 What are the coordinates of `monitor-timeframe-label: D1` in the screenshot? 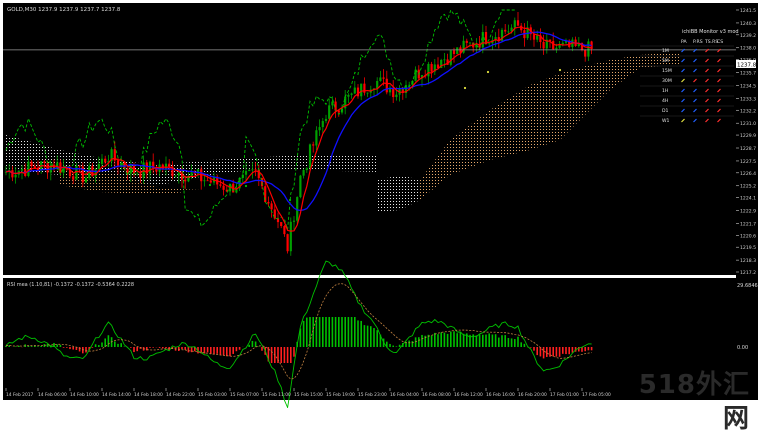 It's located at (665, 111).